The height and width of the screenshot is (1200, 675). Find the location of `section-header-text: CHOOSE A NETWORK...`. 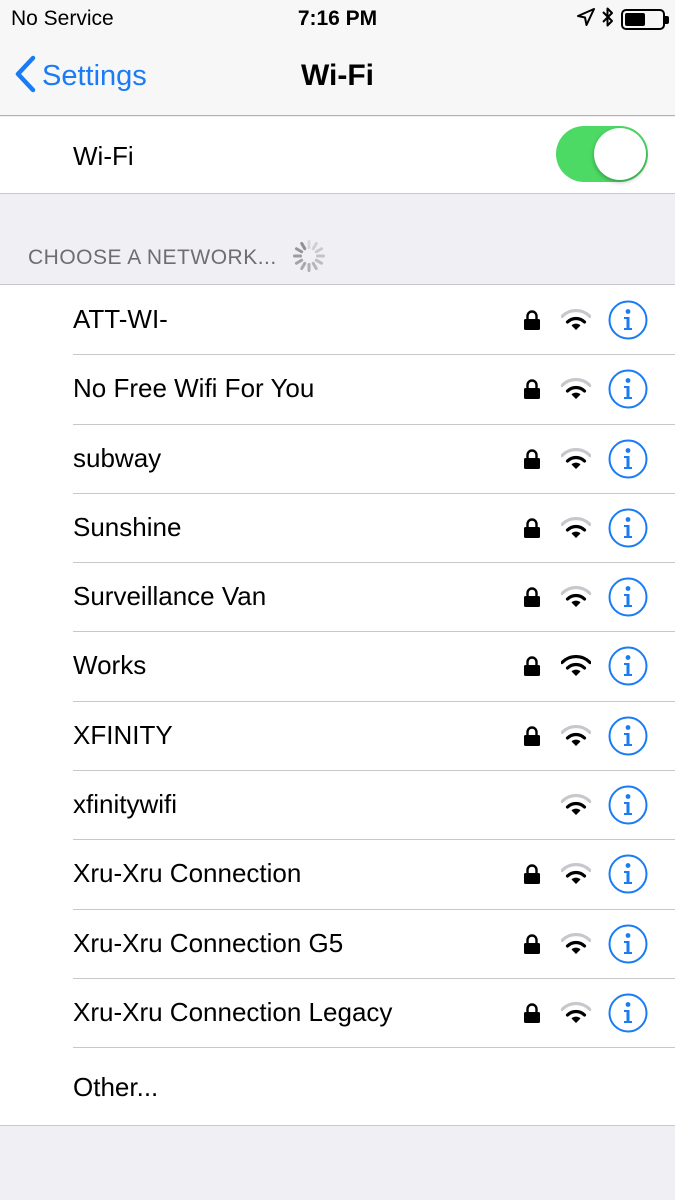

section-header-text: CHOOSE A NETWORK... is located at coordinates (152, 257).